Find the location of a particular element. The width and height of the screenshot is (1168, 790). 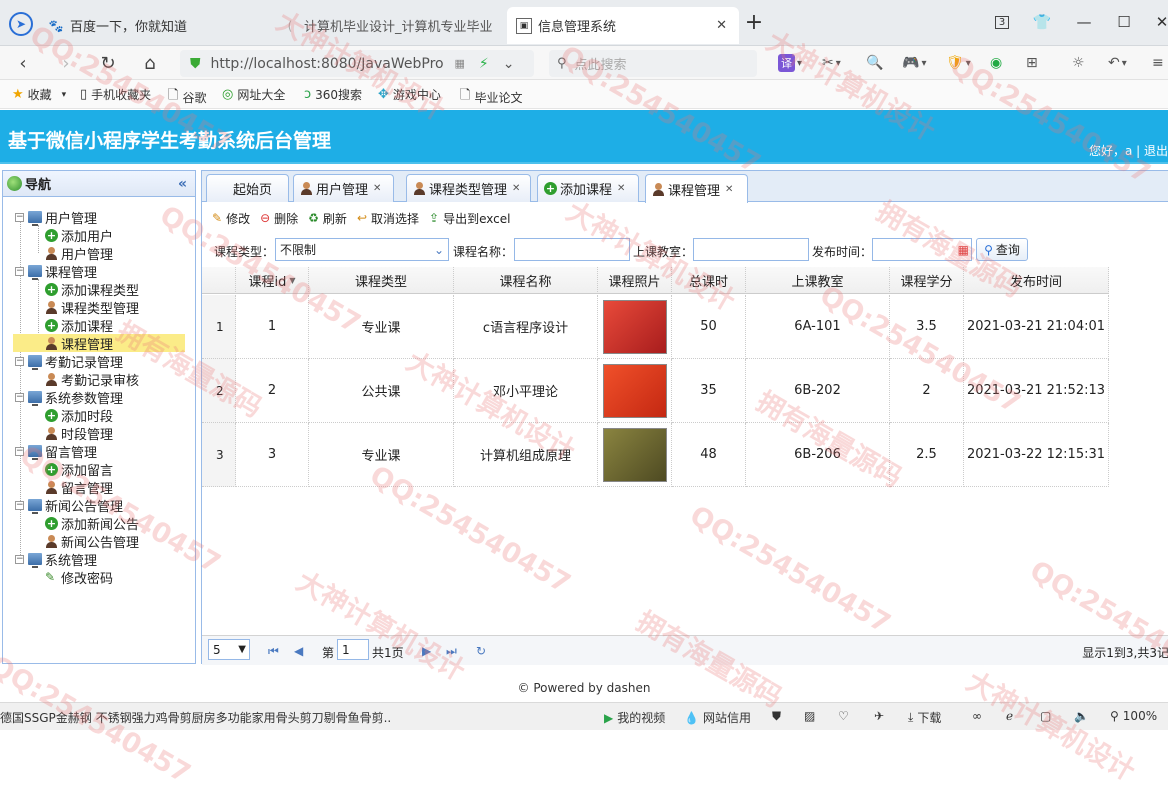

cell-classroom: 6A-101 is located at coordinates (818, 327).